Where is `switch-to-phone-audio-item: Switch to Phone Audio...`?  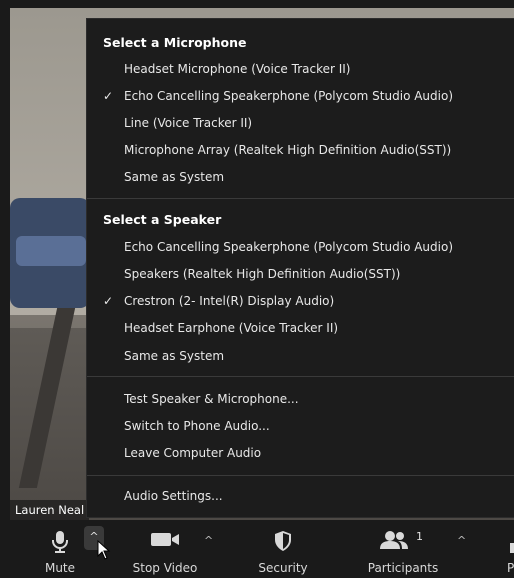 switch-to-phone-audio-item: Switch to Phone Audio... is located at coordinates (300, 426).